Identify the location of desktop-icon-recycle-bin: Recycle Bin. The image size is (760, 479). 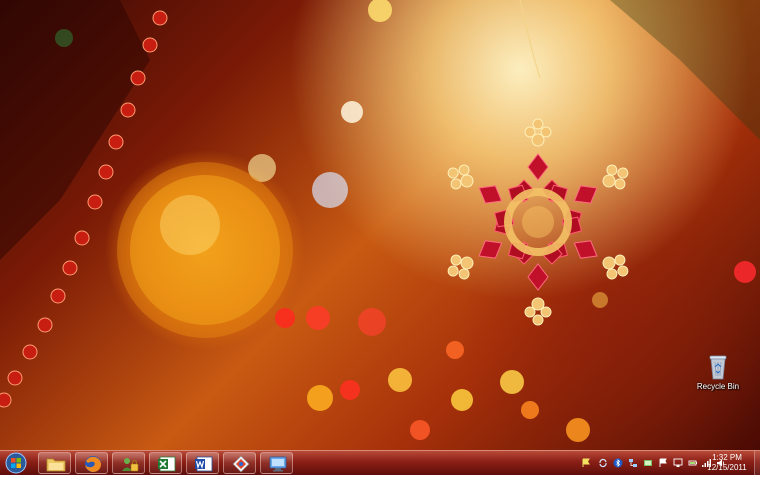
(718, 371).